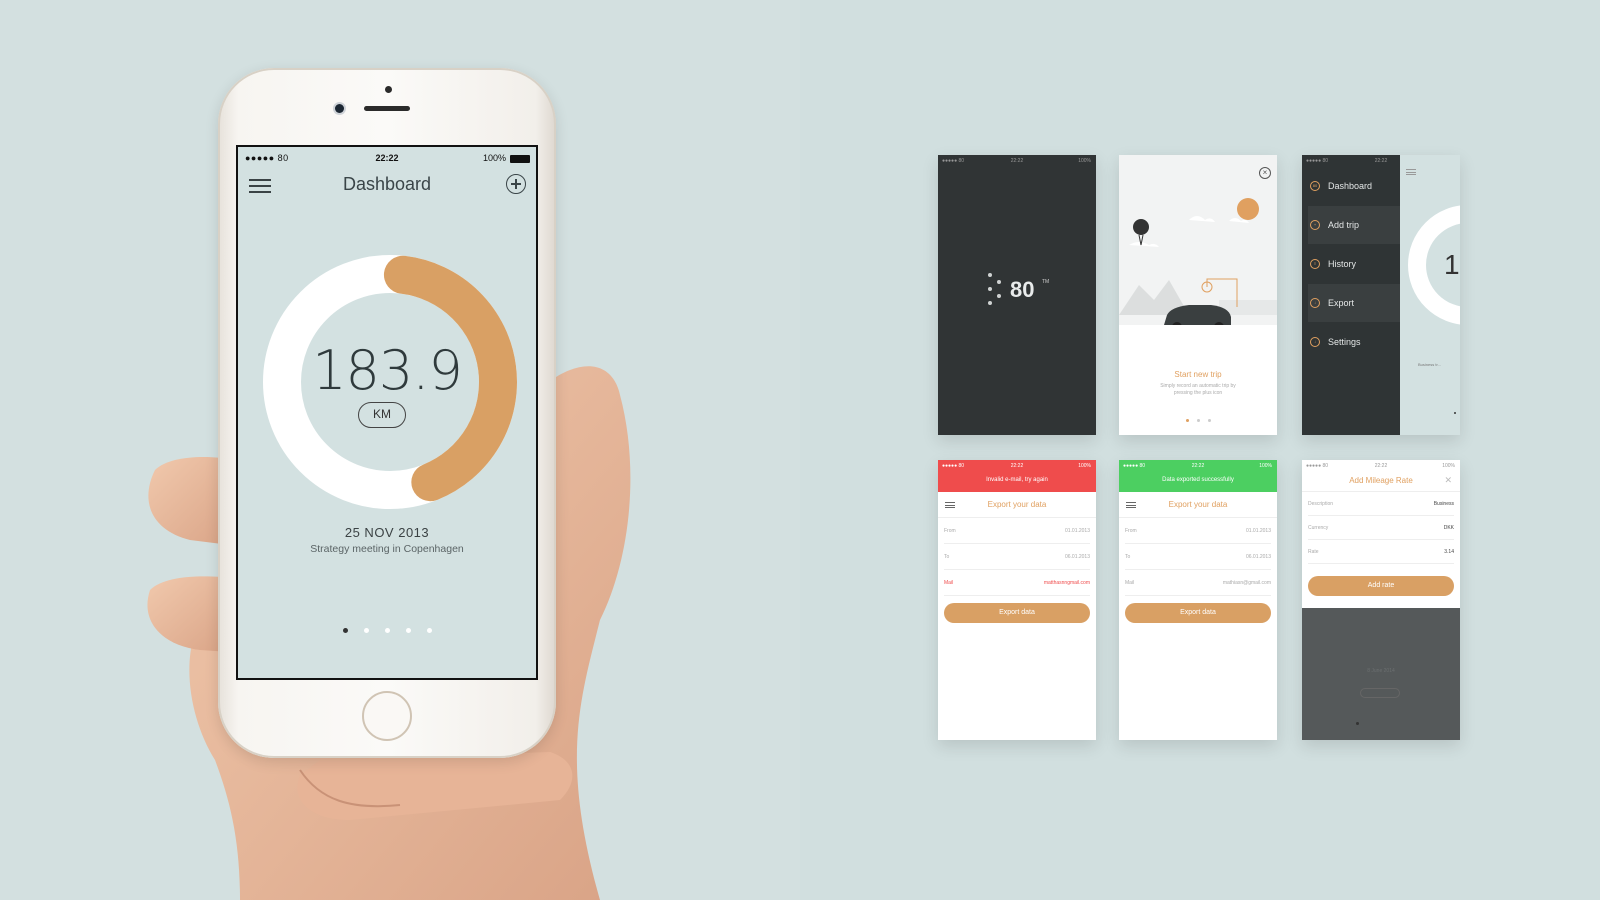 The image size is (1600, 900). Describe the element at coordinates (387, 370) in the screenshot. I see `distance-value: 183.9` at that location.